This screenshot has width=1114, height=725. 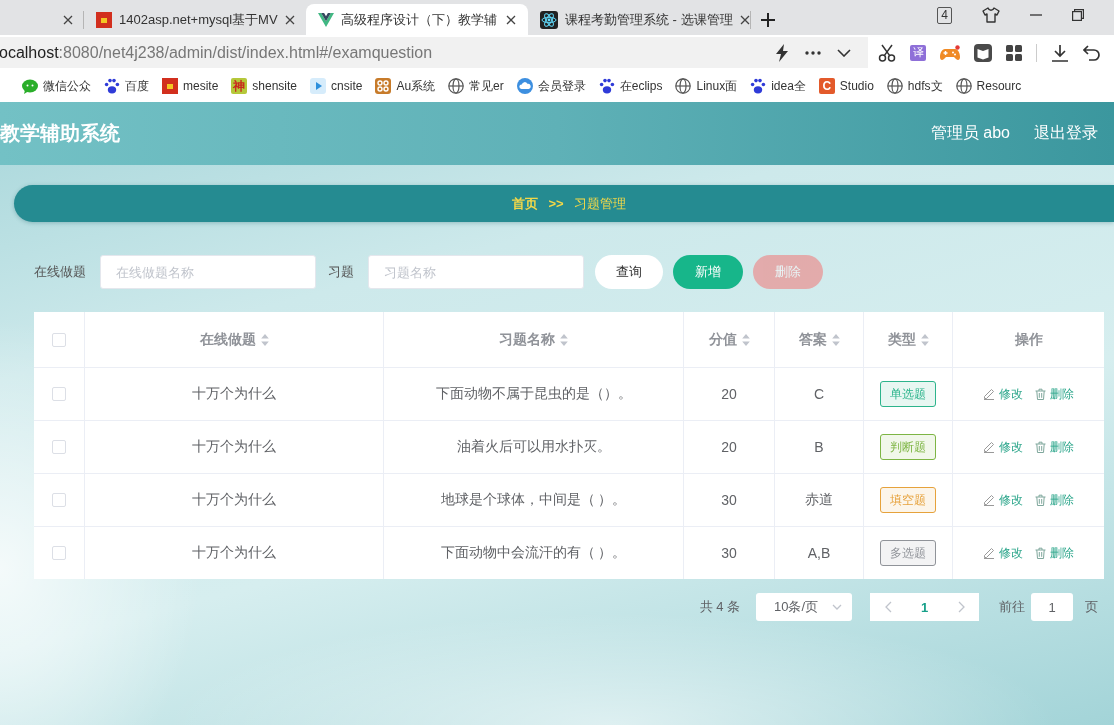 What do you see at coordinates (1060, 52) in the screenshot?
I see `download-icon` at bounding box center [1060, 52].